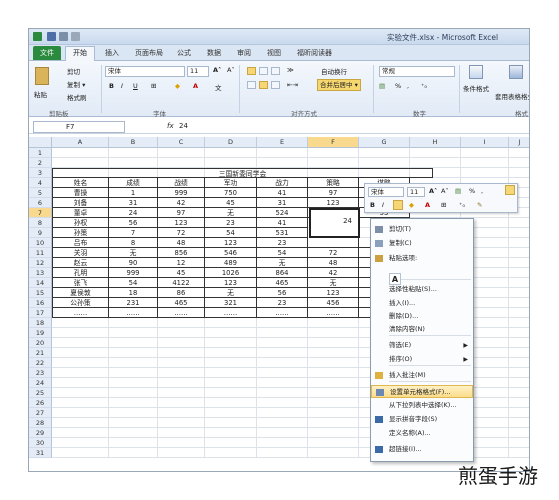 This screenshot has width=559, height=500. What do you see at coordinates (135, 86) in the screenshot?
I see `underline-button: U` at bounding box center [135, 86].